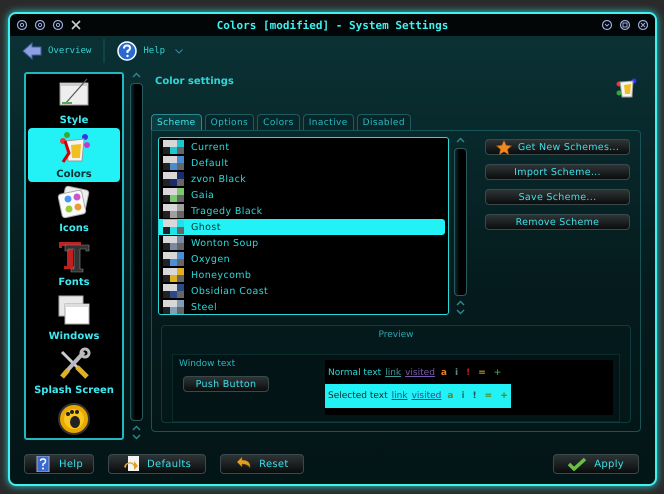  Describe the element at coordinates (557, 222) in the screenshot. I see `scheme-button: Remove Scheme` at that location.